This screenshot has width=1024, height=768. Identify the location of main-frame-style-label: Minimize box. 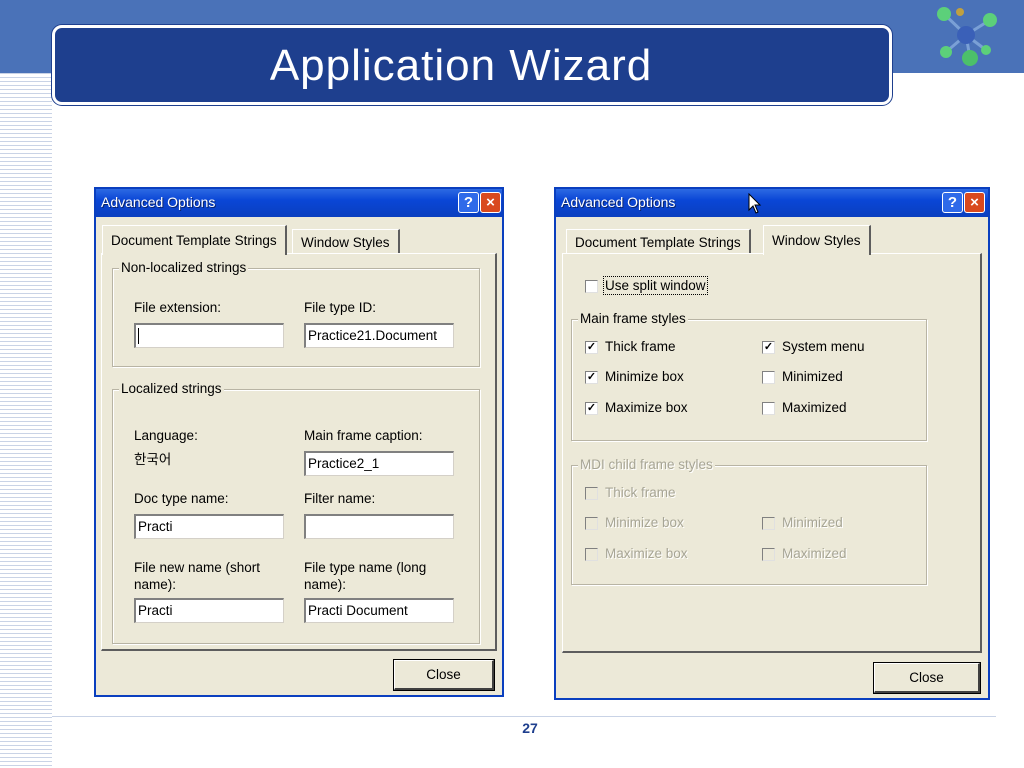
(644, 376).